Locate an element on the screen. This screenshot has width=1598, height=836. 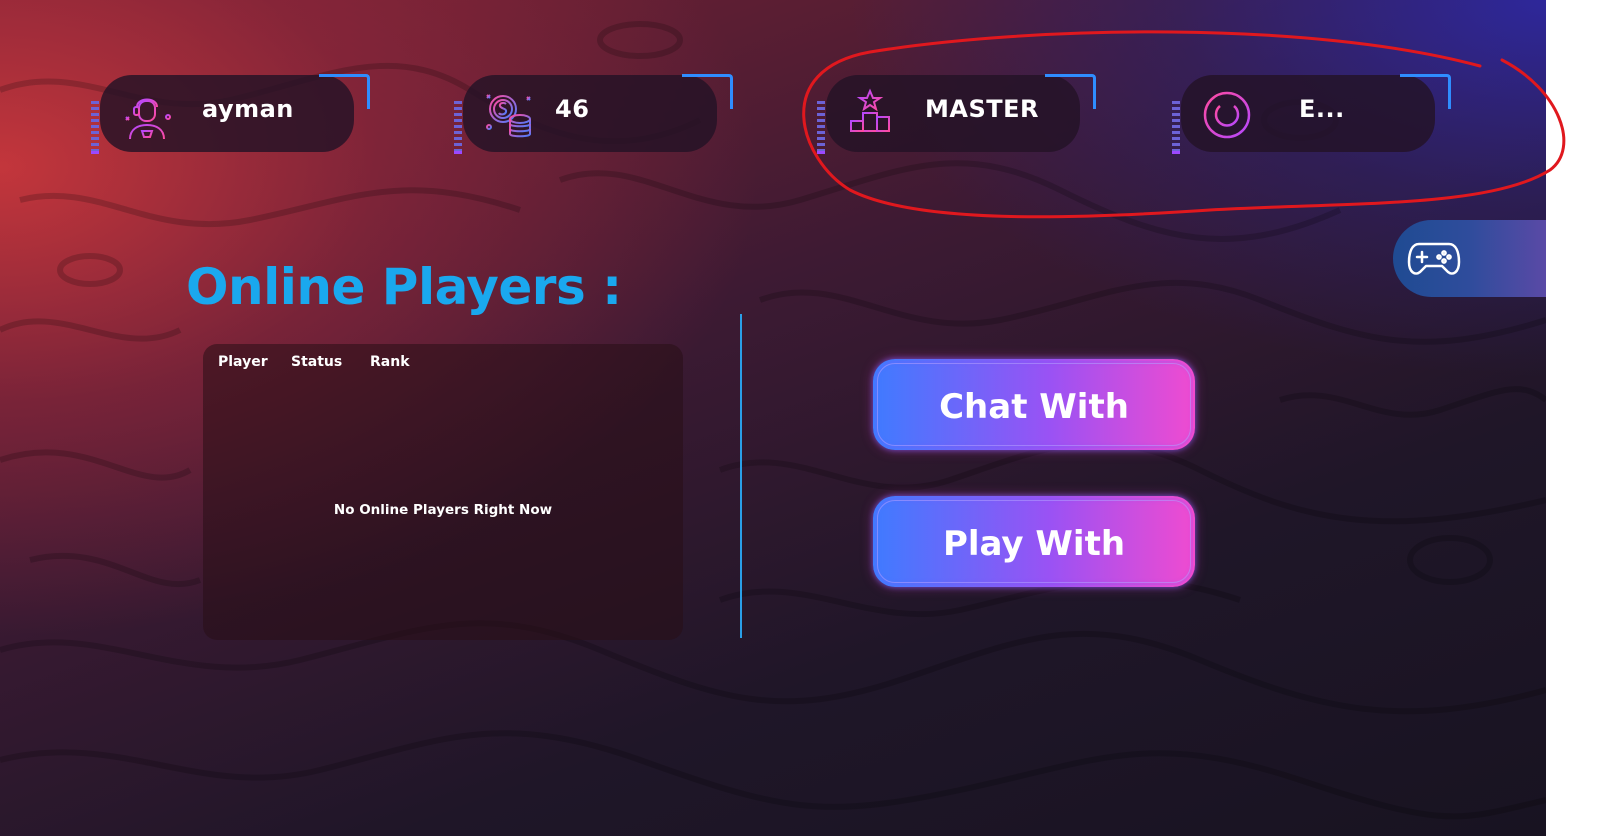
user-headset-icon is located at coordinates (148, 119).